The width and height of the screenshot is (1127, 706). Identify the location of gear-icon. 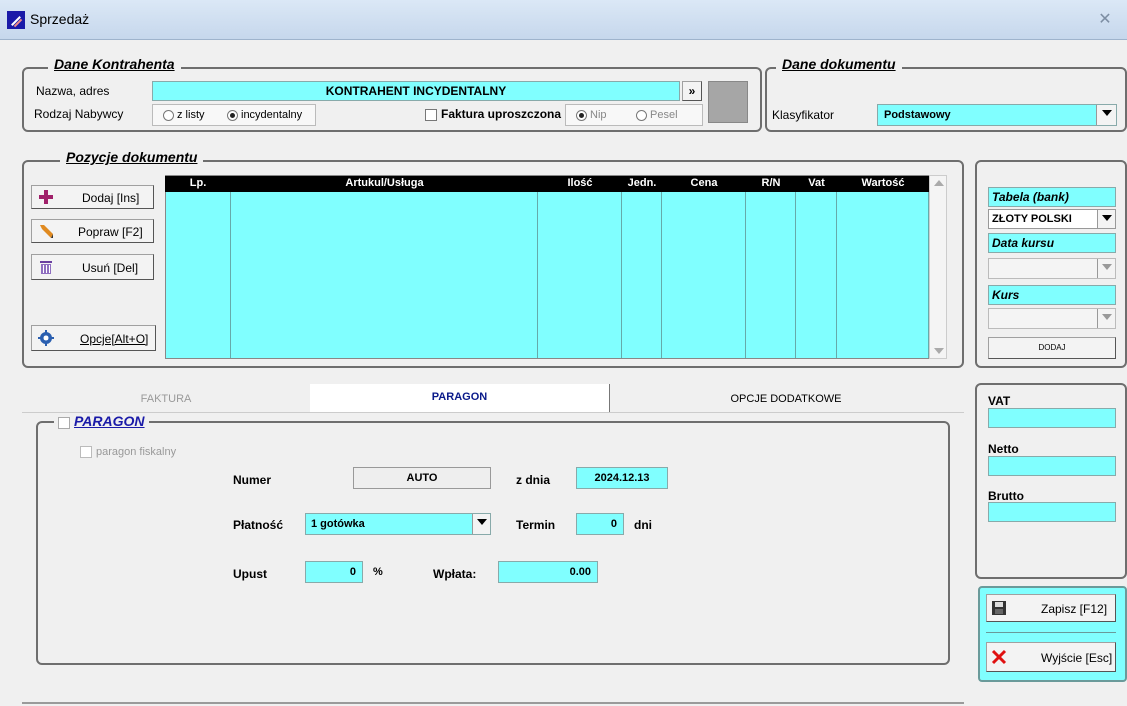
(46, 338).